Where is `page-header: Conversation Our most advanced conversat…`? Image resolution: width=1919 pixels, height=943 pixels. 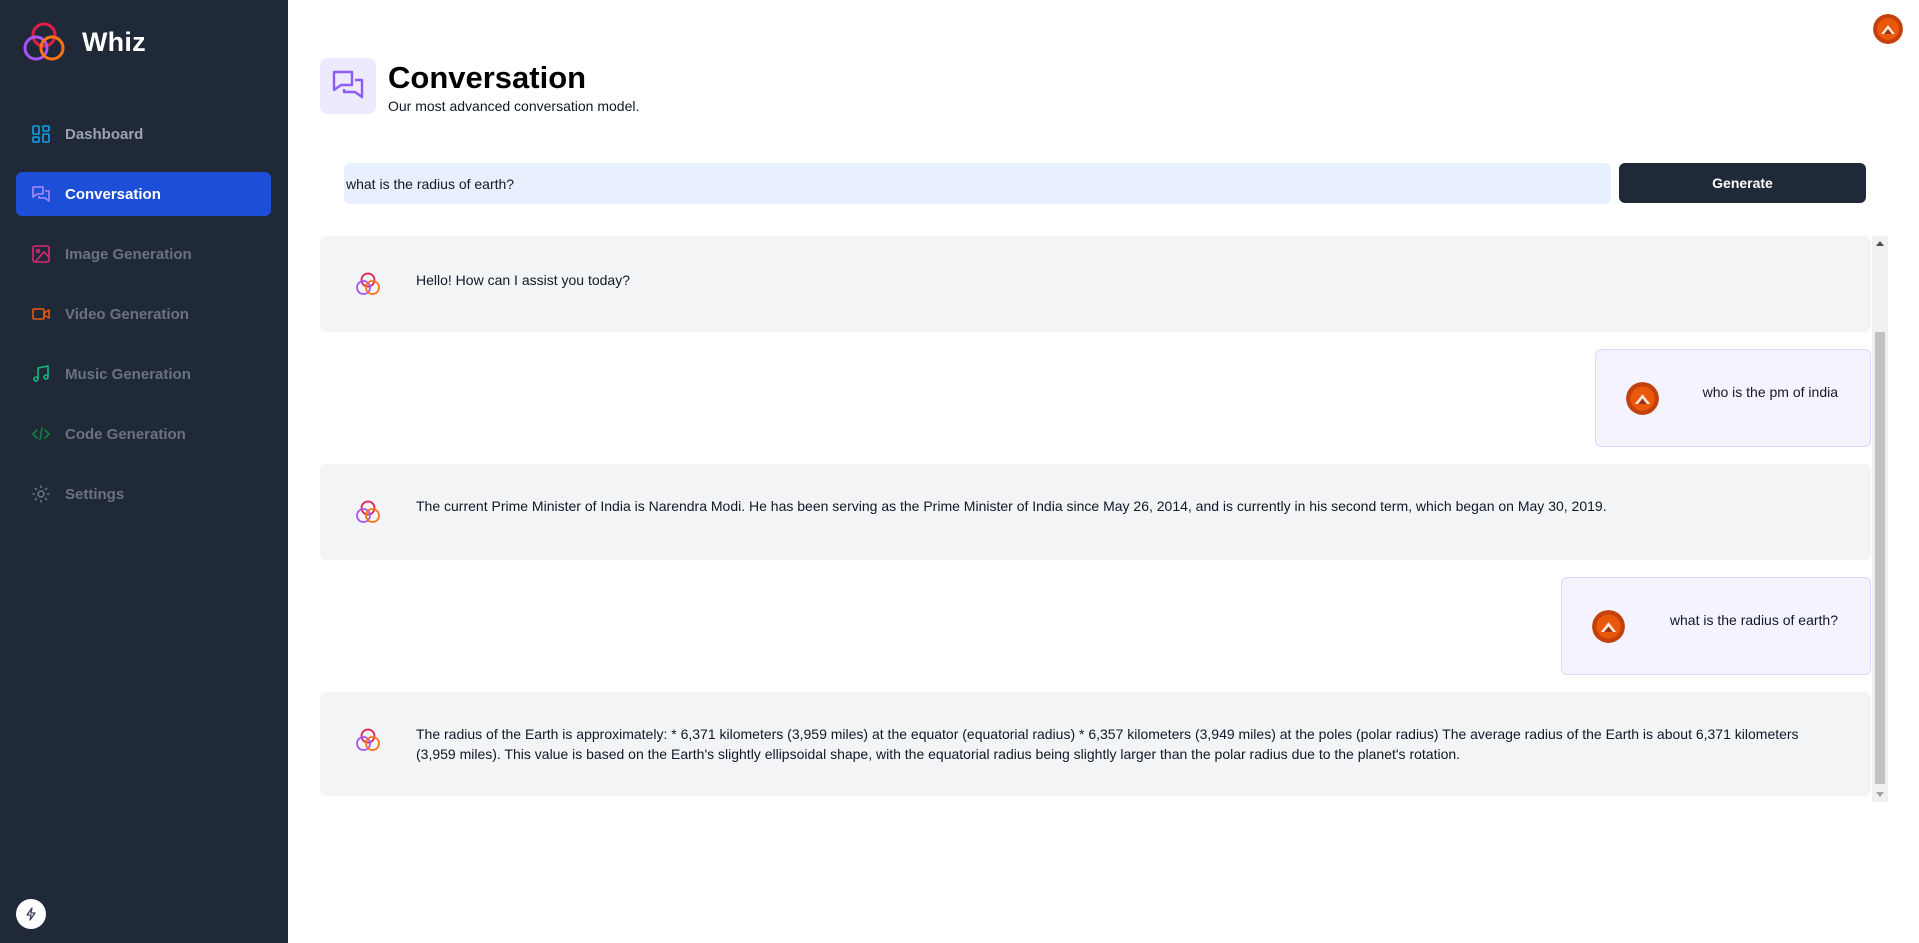
page-header: Conversation Our most advanced conversat… is located at coordinates (479, 86).